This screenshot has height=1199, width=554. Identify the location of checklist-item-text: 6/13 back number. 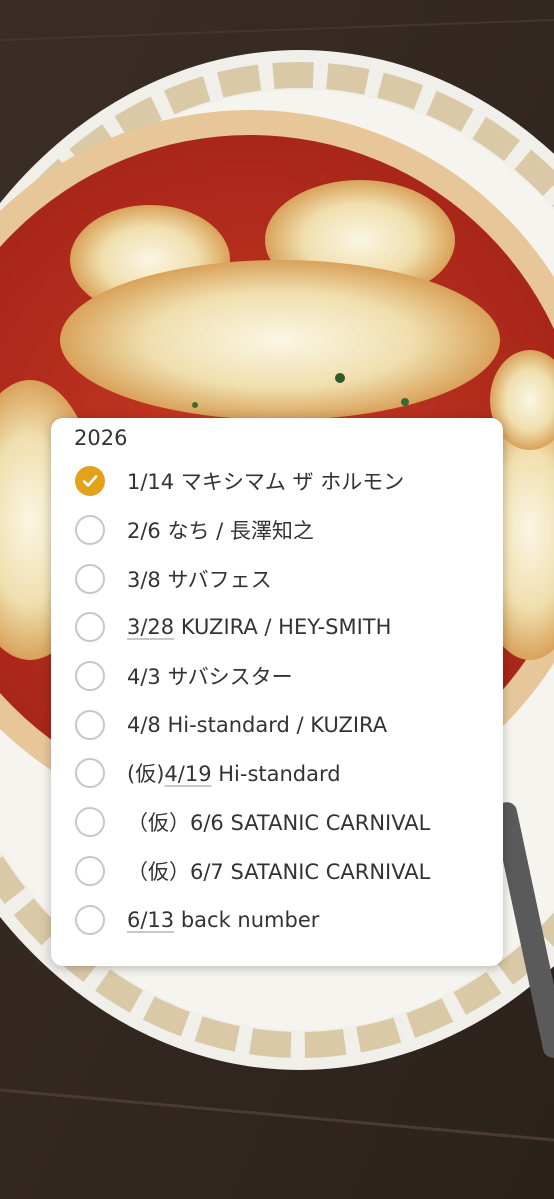
(223, 920).